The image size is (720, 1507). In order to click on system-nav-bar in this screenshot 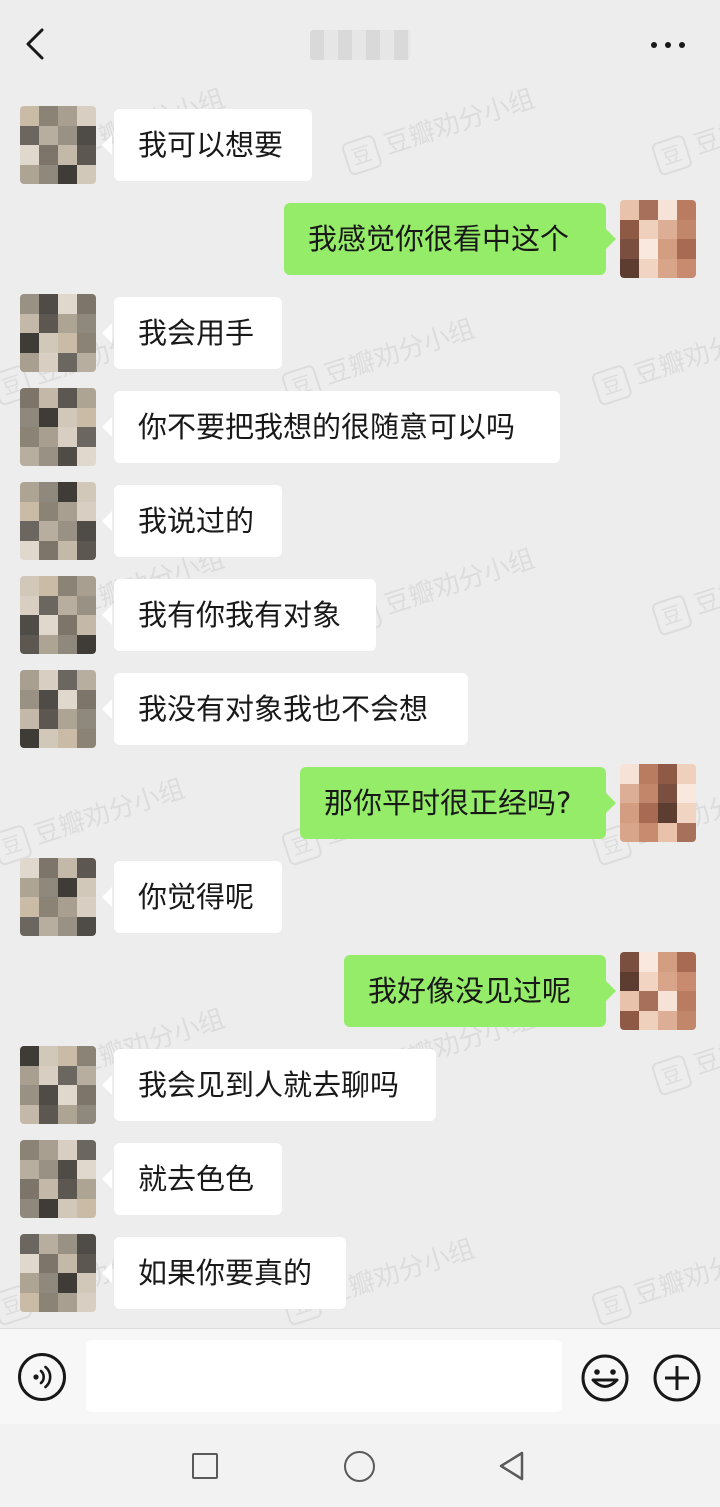, I will do `click(360, 1465)`.